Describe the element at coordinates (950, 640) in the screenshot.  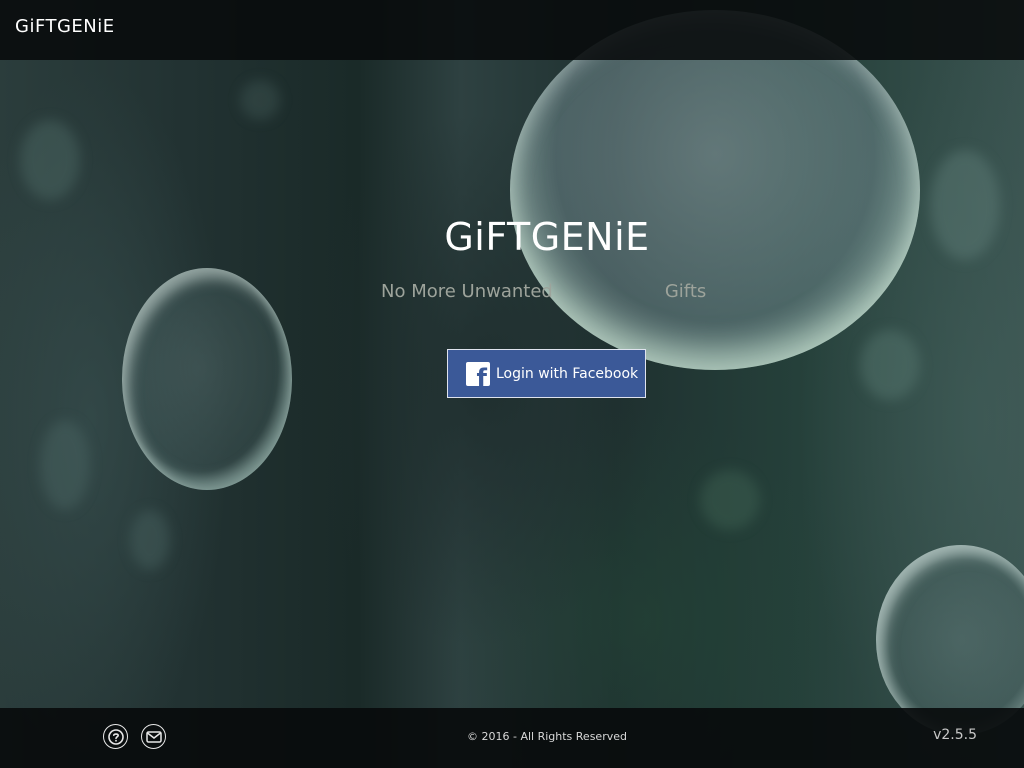
I see `bubble-right` at that location.